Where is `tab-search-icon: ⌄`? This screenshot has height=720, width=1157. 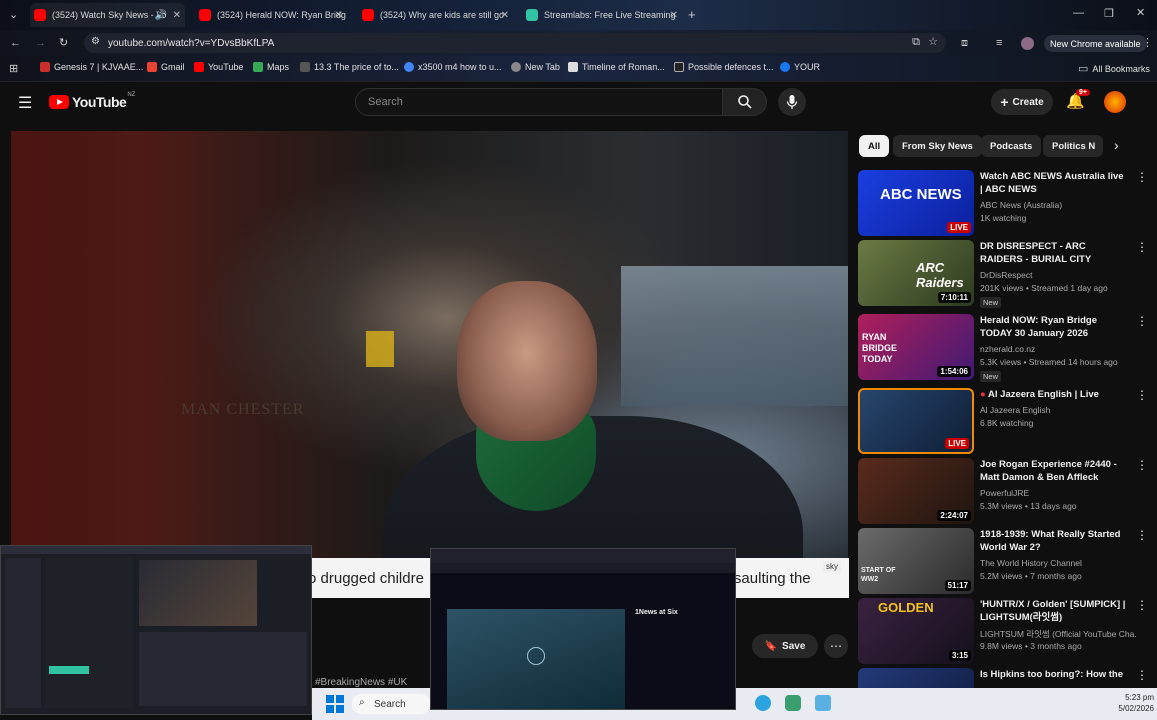
tab-search-icon: ⌄ is located at coordinates (13, 14).